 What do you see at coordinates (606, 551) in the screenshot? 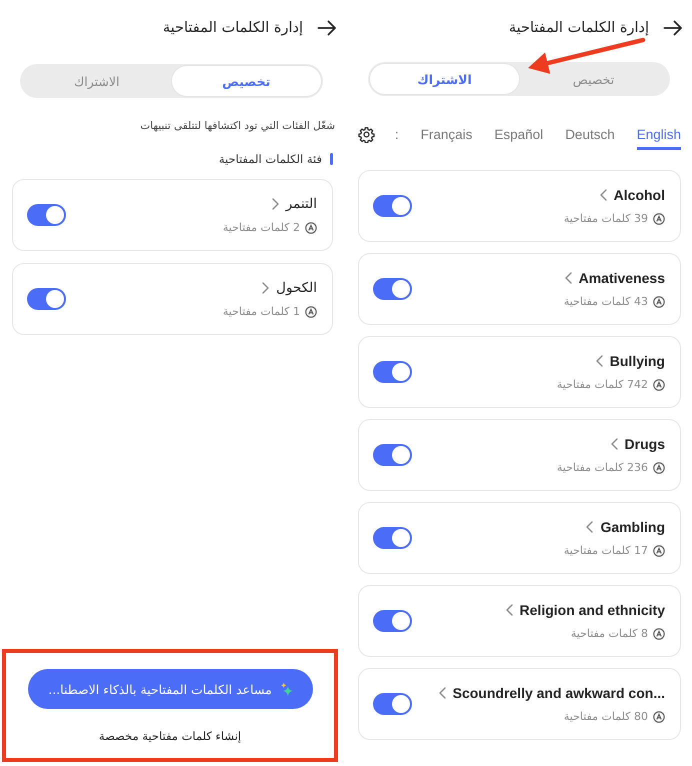
I see `keyword-count: 17 كلمات مفتاحية` at bounding box center [606, 551].